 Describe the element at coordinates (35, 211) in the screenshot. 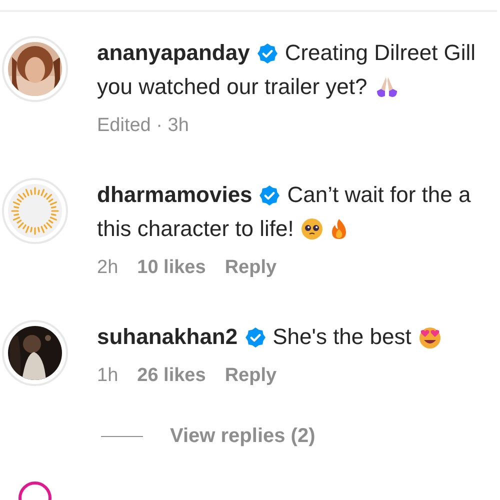

I see `sun-logo-icon` at that location.